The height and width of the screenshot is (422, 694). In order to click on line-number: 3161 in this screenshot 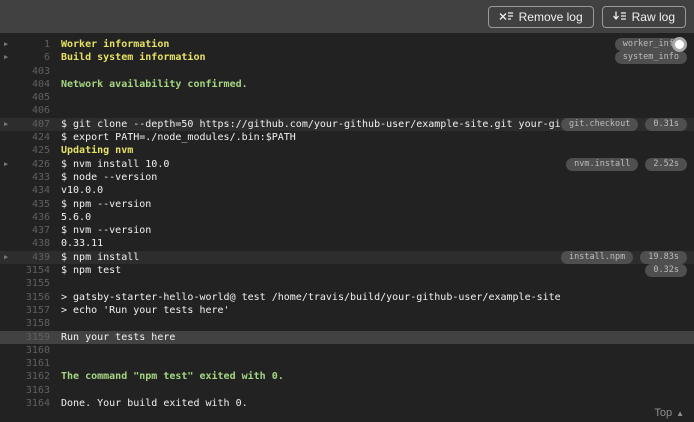, I will do `click(33, 363)`.